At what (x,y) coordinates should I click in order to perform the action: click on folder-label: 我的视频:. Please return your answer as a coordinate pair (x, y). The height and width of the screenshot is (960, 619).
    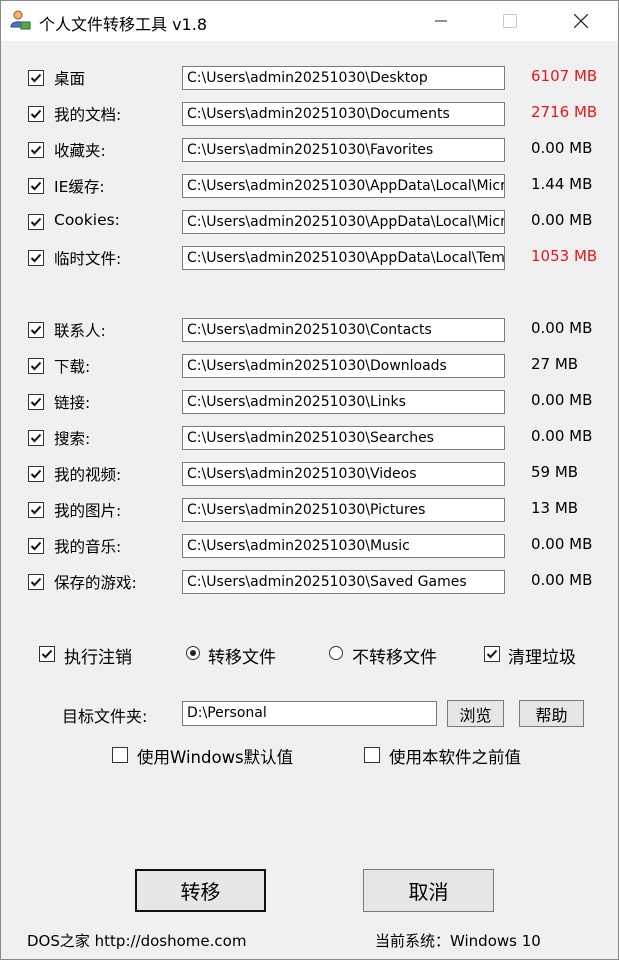
    Looking at the image, I should click on (88, 475).